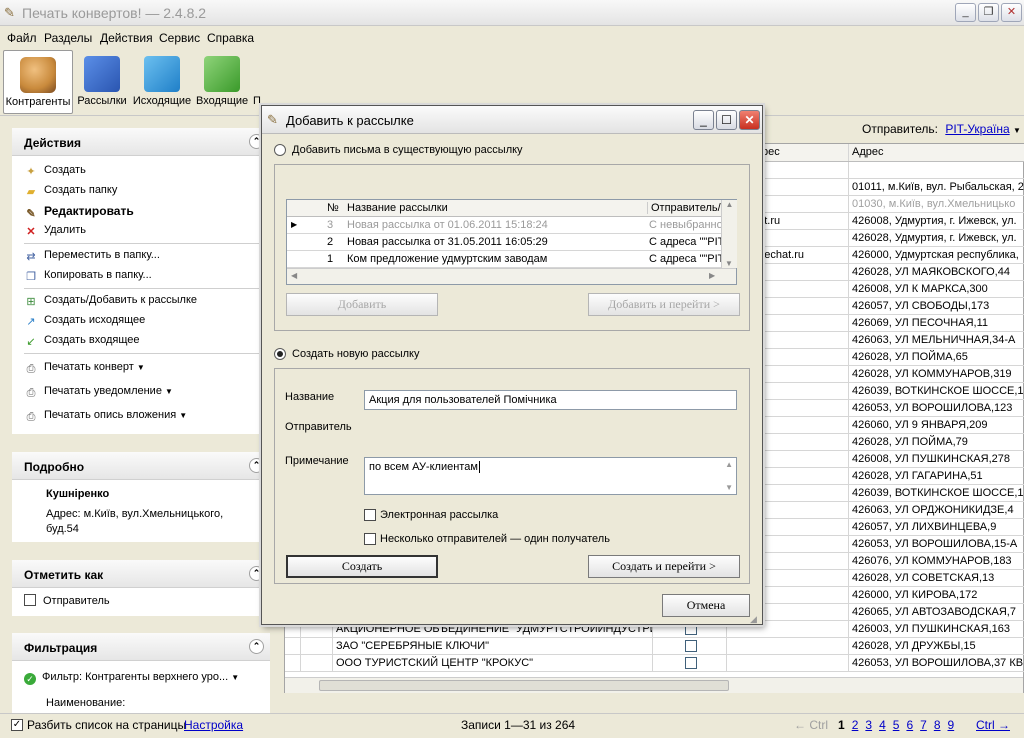 This screenshot has height=738, width=1024. What do you see at coordinates (841, 725) in the screenshot?
I see `page-link-1: 1` at bounding box center [841, 725].